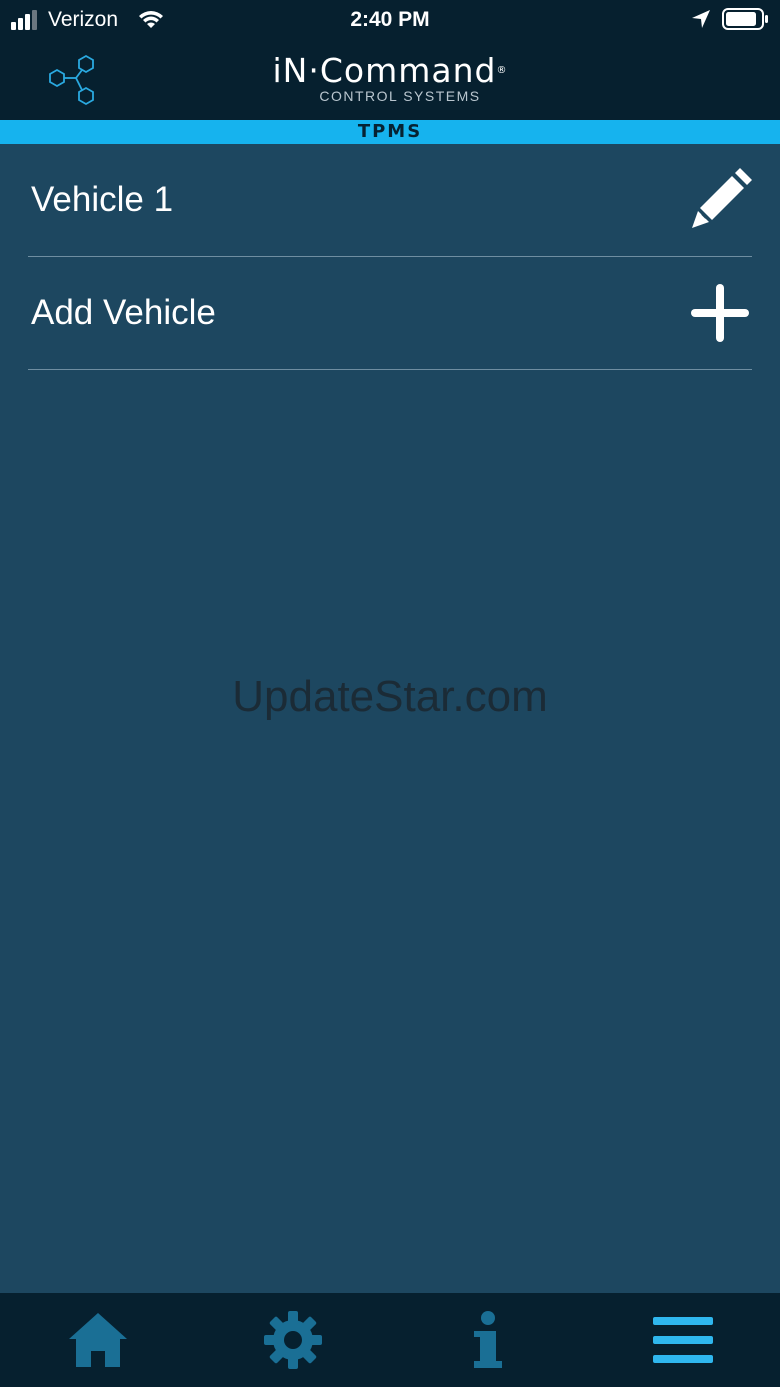 Image resolution: width=780 pixels, height=1387 pixels. What do you see at coordinates (390, 313) in the screenshot?
I see `list-item-add-vehicle: Add Vehicle` at bounding box center [390, 313].